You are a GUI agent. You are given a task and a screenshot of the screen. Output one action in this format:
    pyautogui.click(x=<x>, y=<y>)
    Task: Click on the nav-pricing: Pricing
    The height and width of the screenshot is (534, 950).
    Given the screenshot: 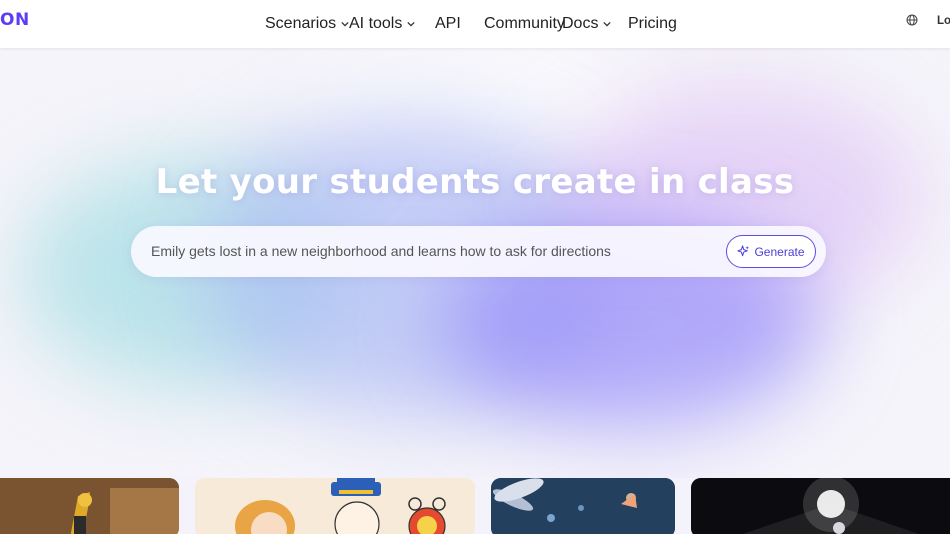 What is the action you would take?
    pyautogui.click(x=652, y=24)
    